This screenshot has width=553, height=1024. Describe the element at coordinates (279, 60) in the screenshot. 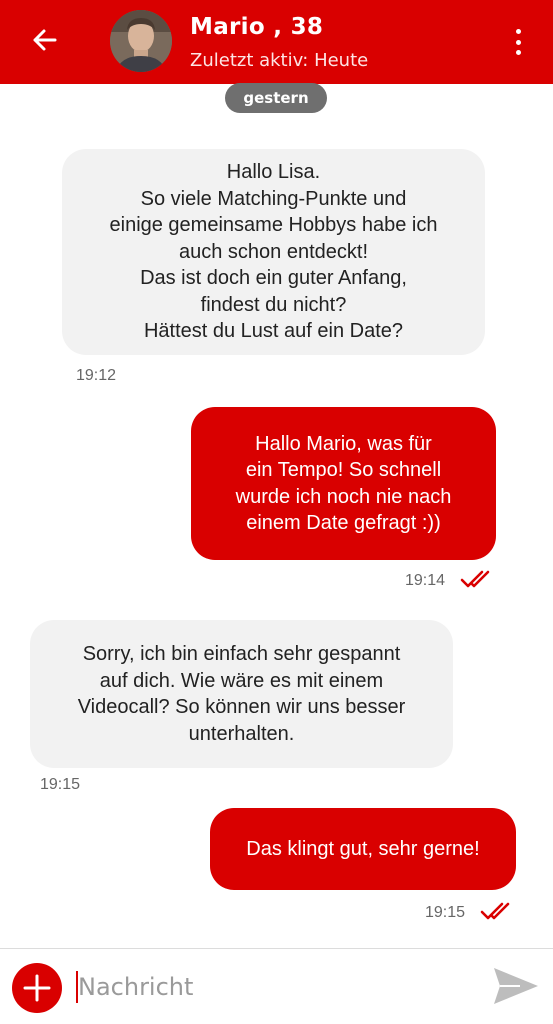

I see `last-active-status: Zuletzt aktiv: Heute` at that location.